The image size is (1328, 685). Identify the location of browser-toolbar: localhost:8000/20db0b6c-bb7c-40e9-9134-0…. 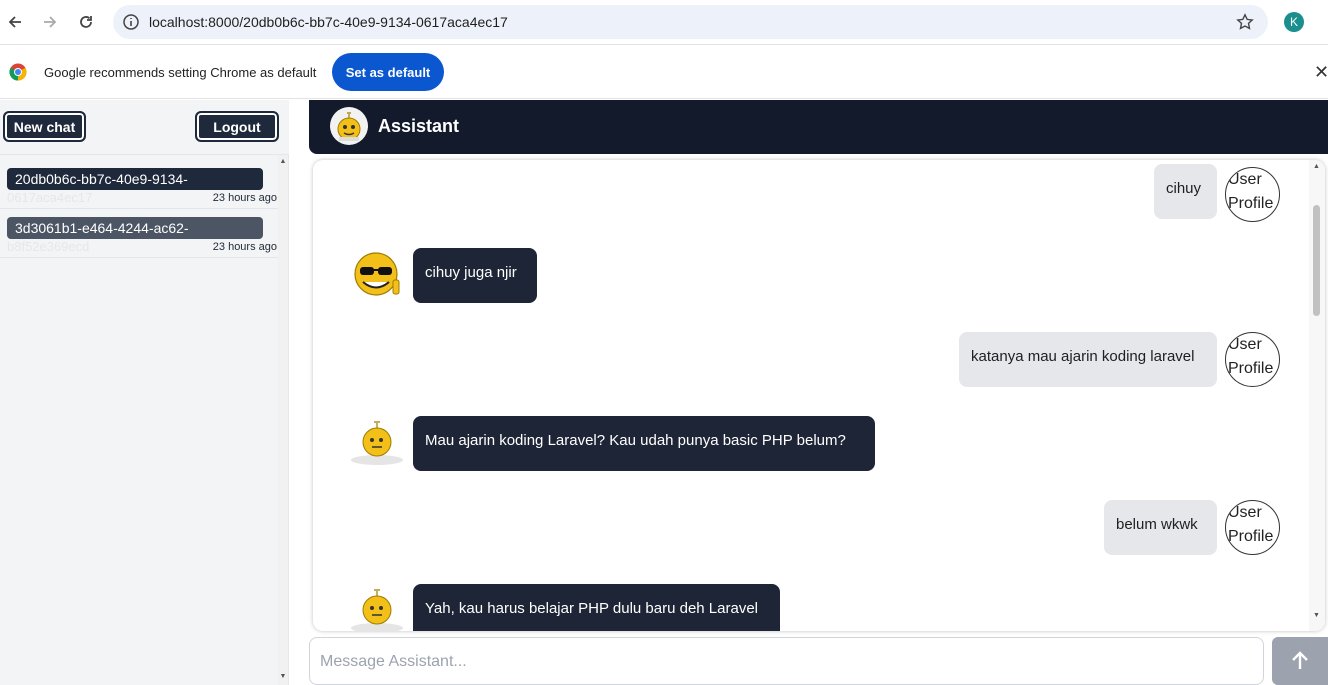
(664, 22).